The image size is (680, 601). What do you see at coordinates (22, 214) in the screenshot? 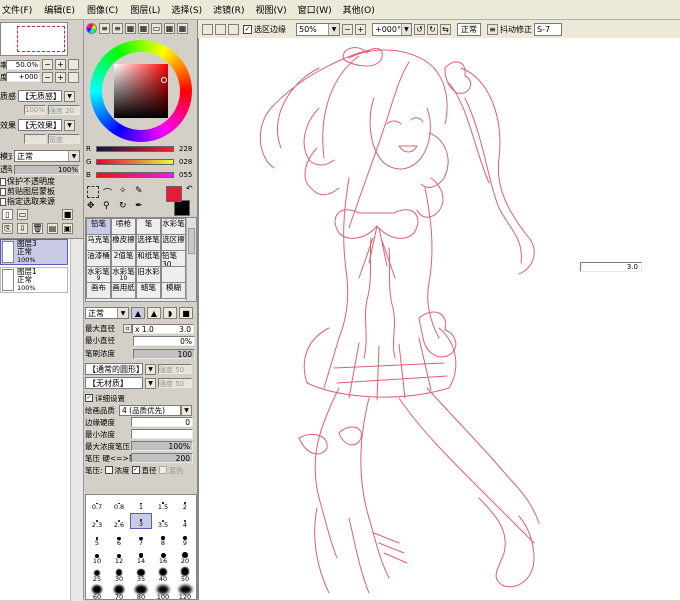
I see `new-folder-icon: ▭` at bounding box center [22, 214].